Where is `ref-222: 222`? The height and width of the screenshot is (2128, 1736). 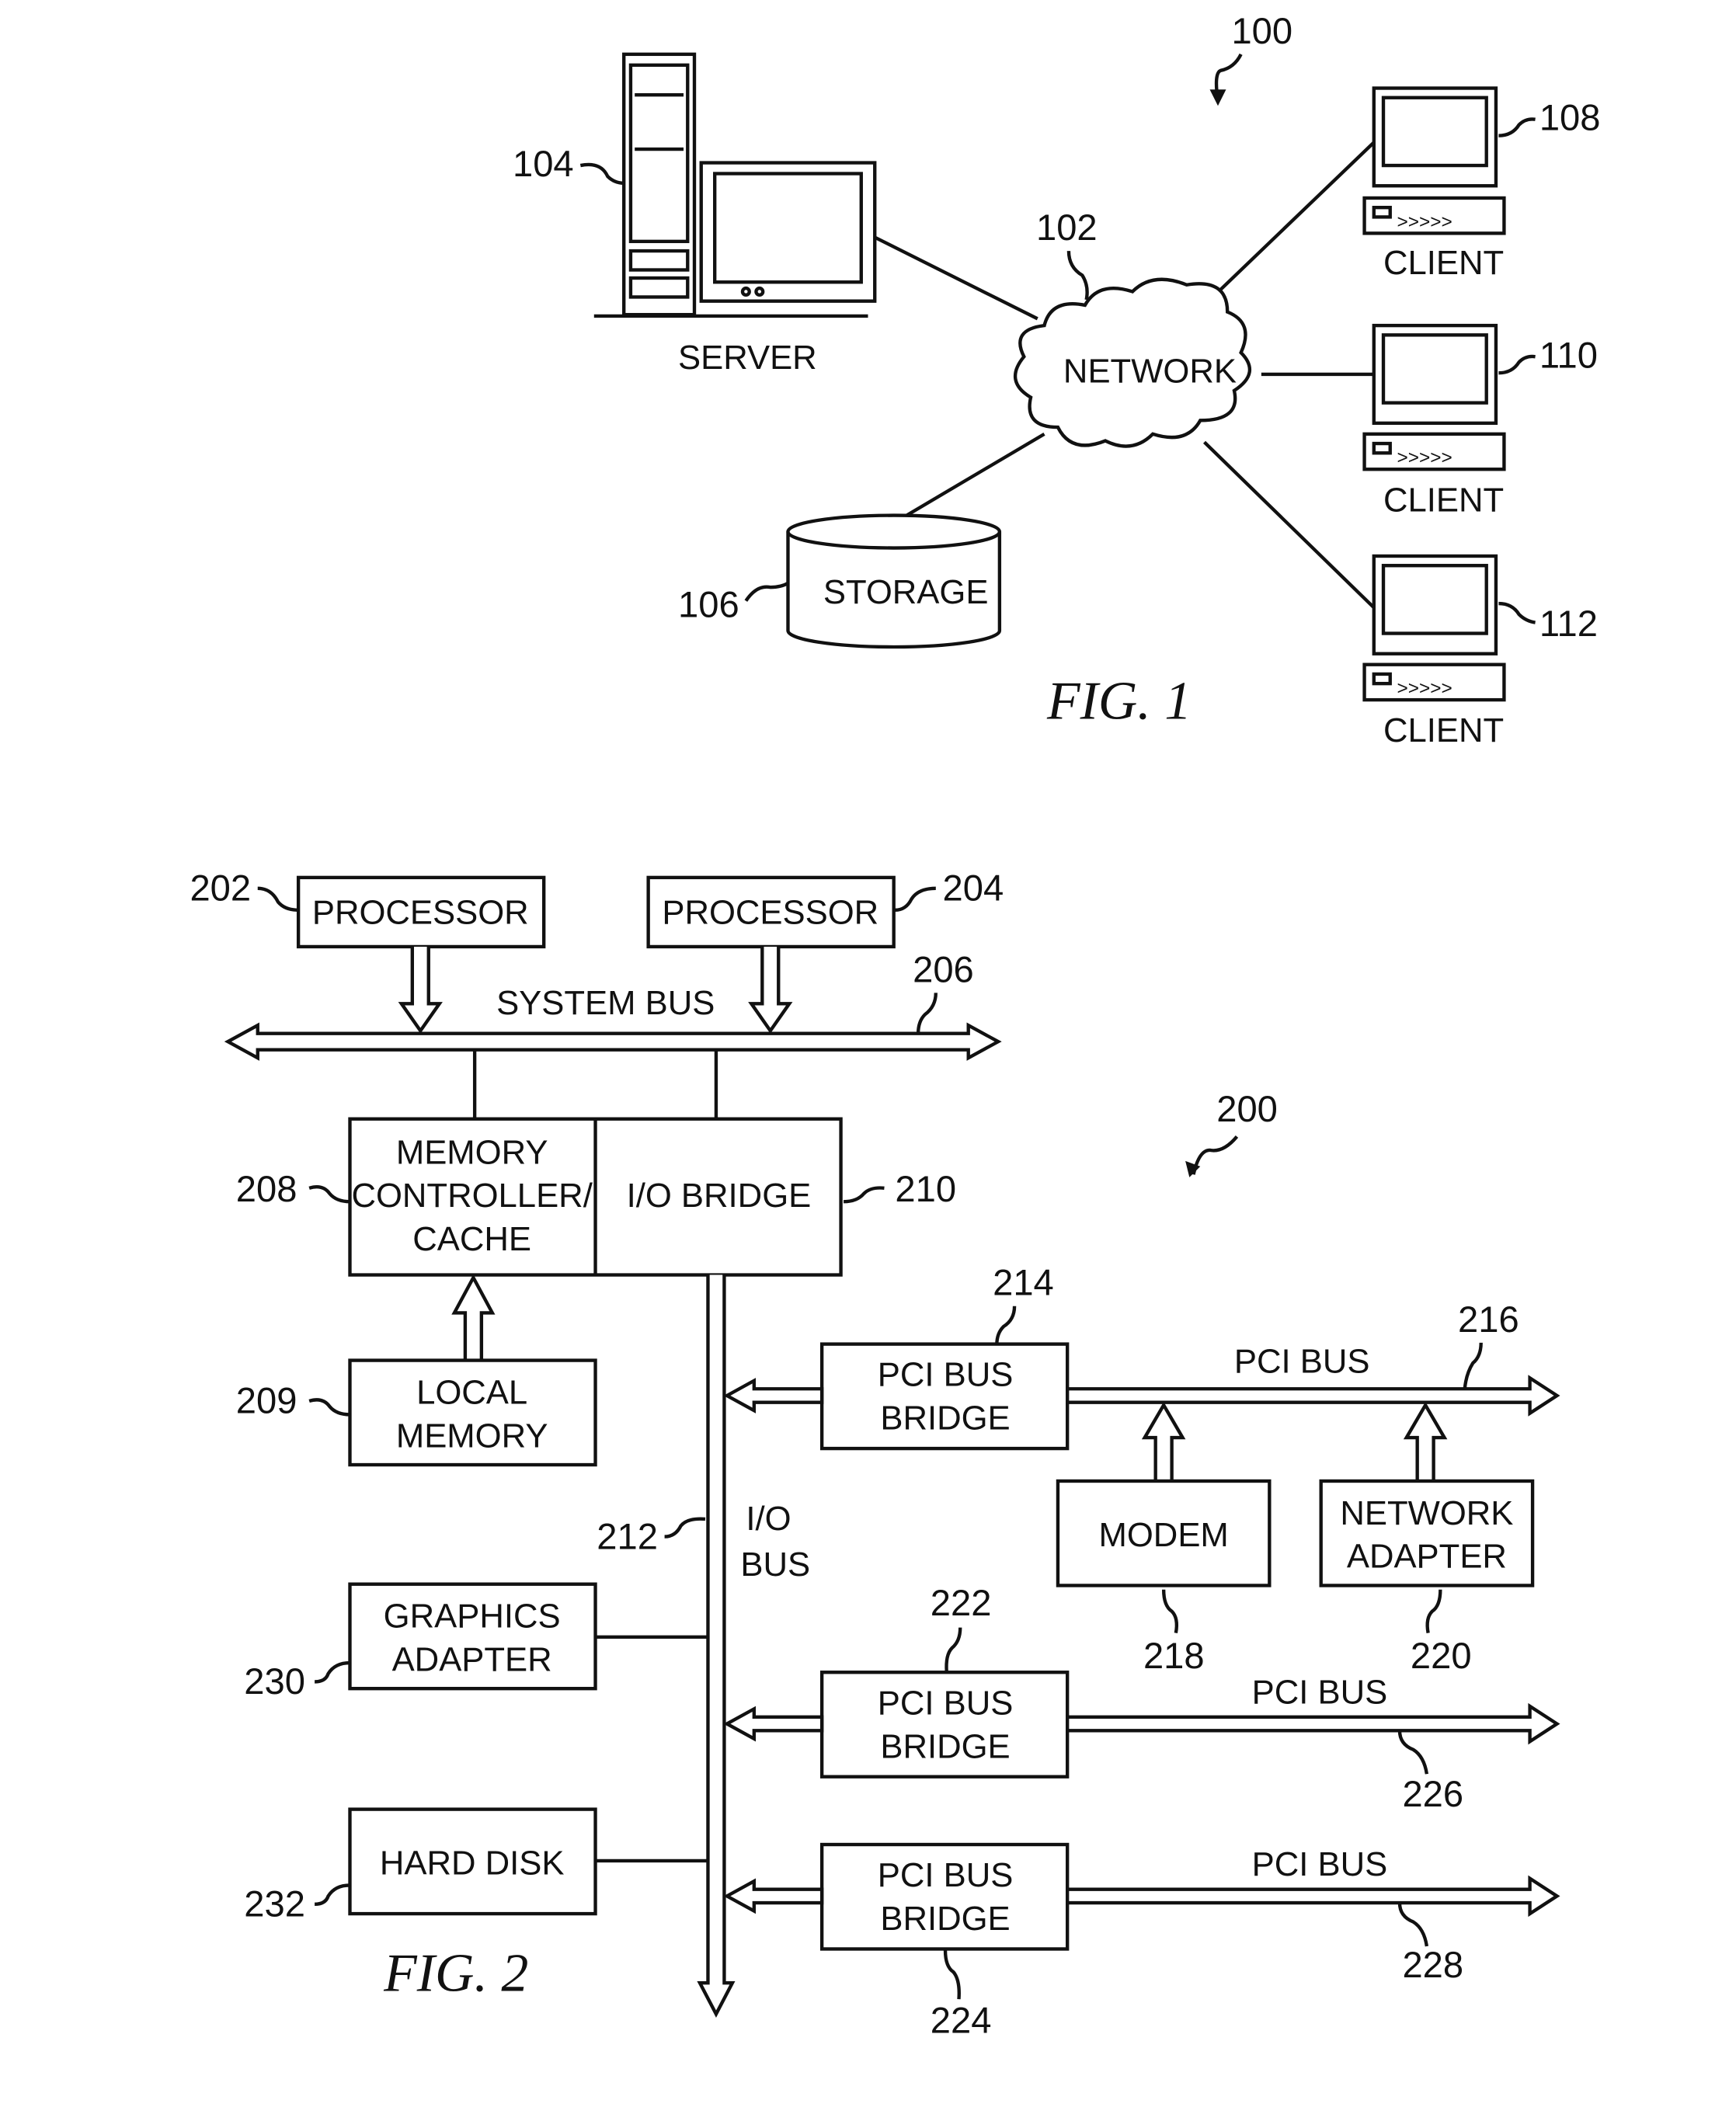
ref-222: 222 is located at coordinates (962, 1603).